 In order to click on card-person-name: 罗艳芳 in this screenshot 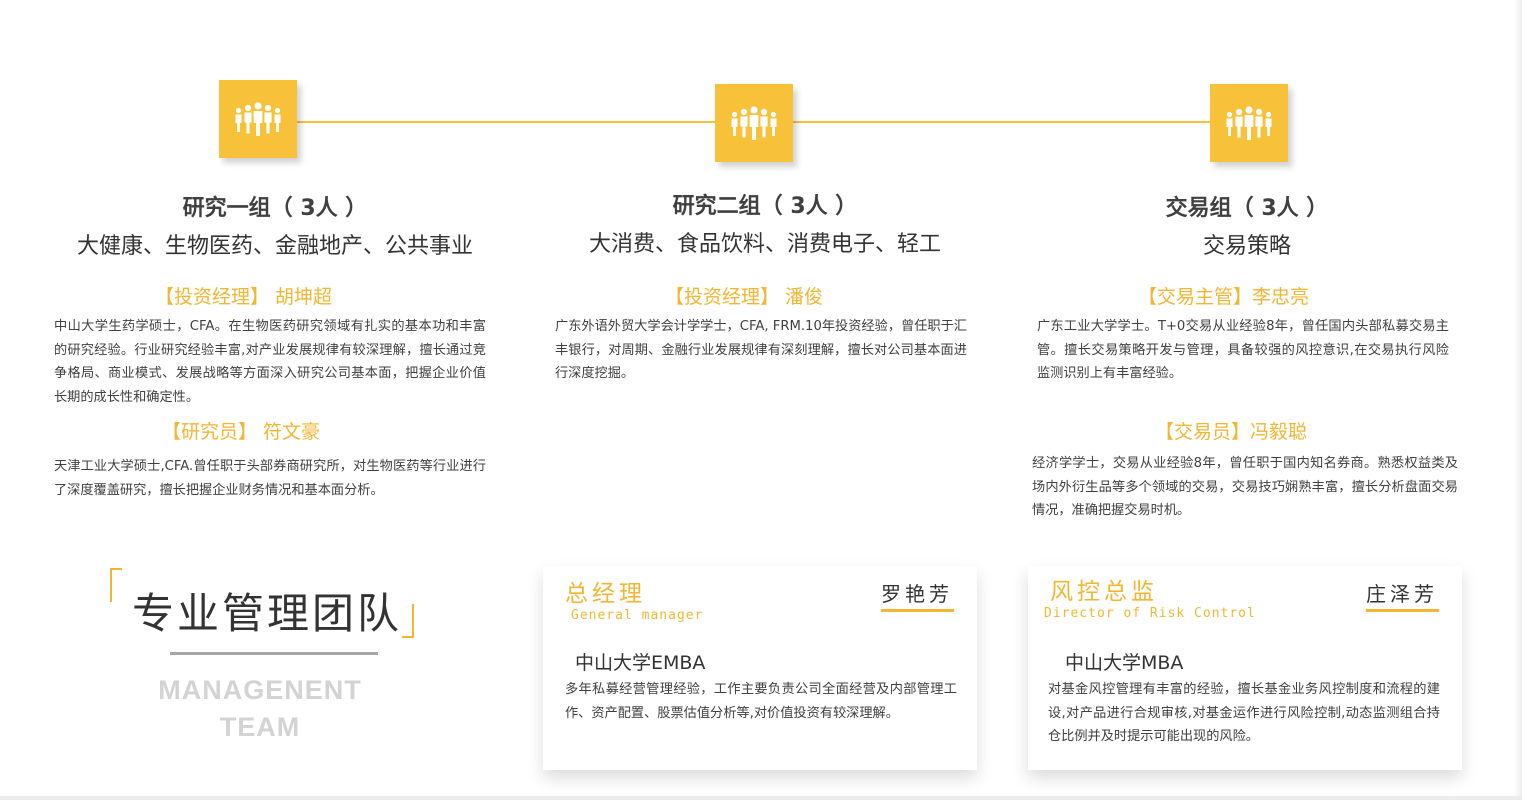, I will do `click(917, 594)`.